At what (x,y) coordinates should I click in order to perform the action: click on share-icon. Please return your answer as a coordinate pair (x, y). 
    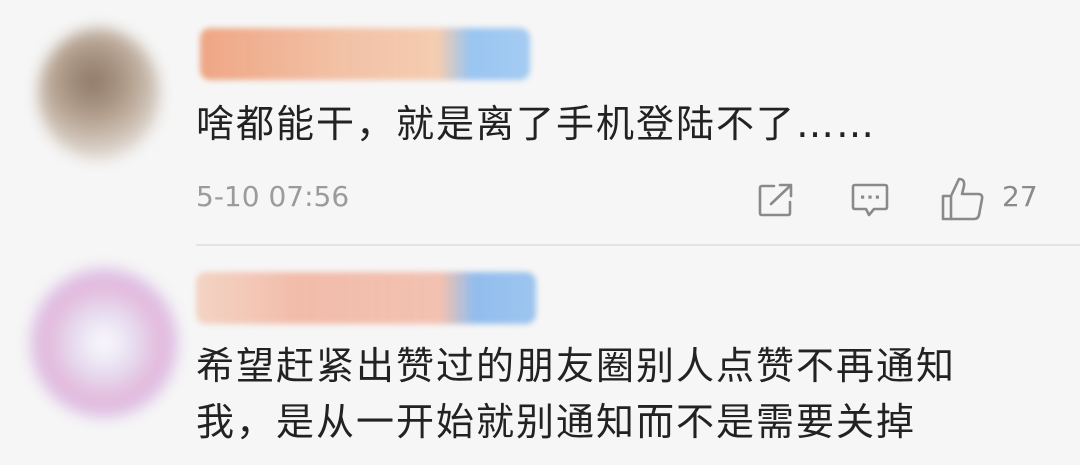
    Looking at the image, I should click on (776, 200).